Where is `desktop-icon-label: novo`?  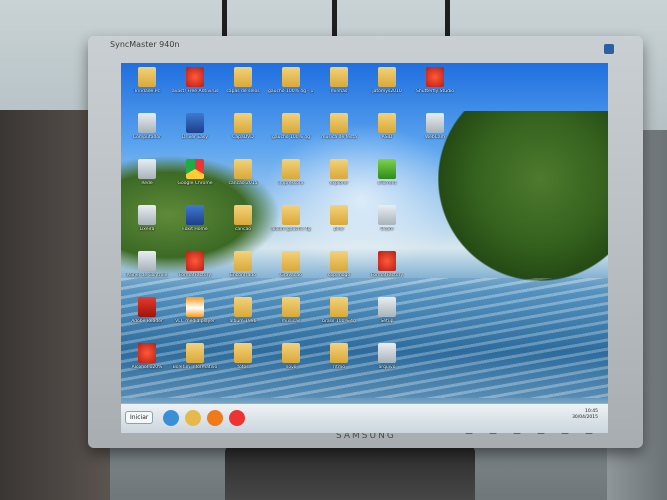
desktop-icon-label: novo is located at coordinates (291, 367).